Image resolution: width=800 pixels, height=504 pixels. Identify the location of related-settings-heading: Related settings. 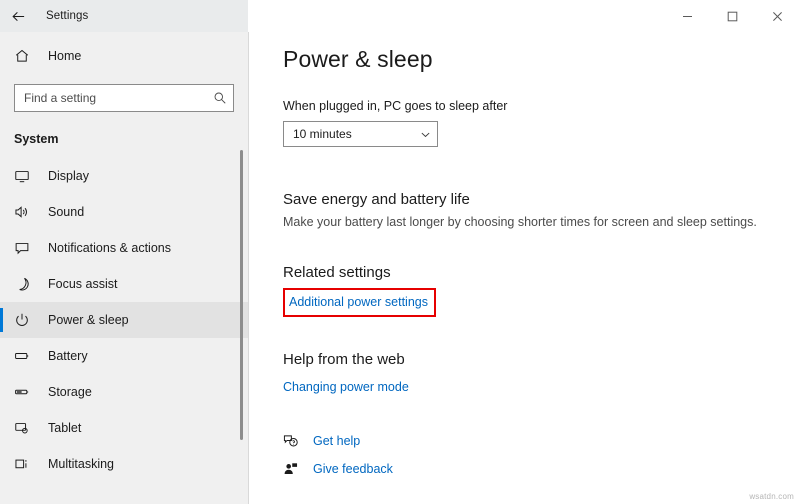
(337, 272).